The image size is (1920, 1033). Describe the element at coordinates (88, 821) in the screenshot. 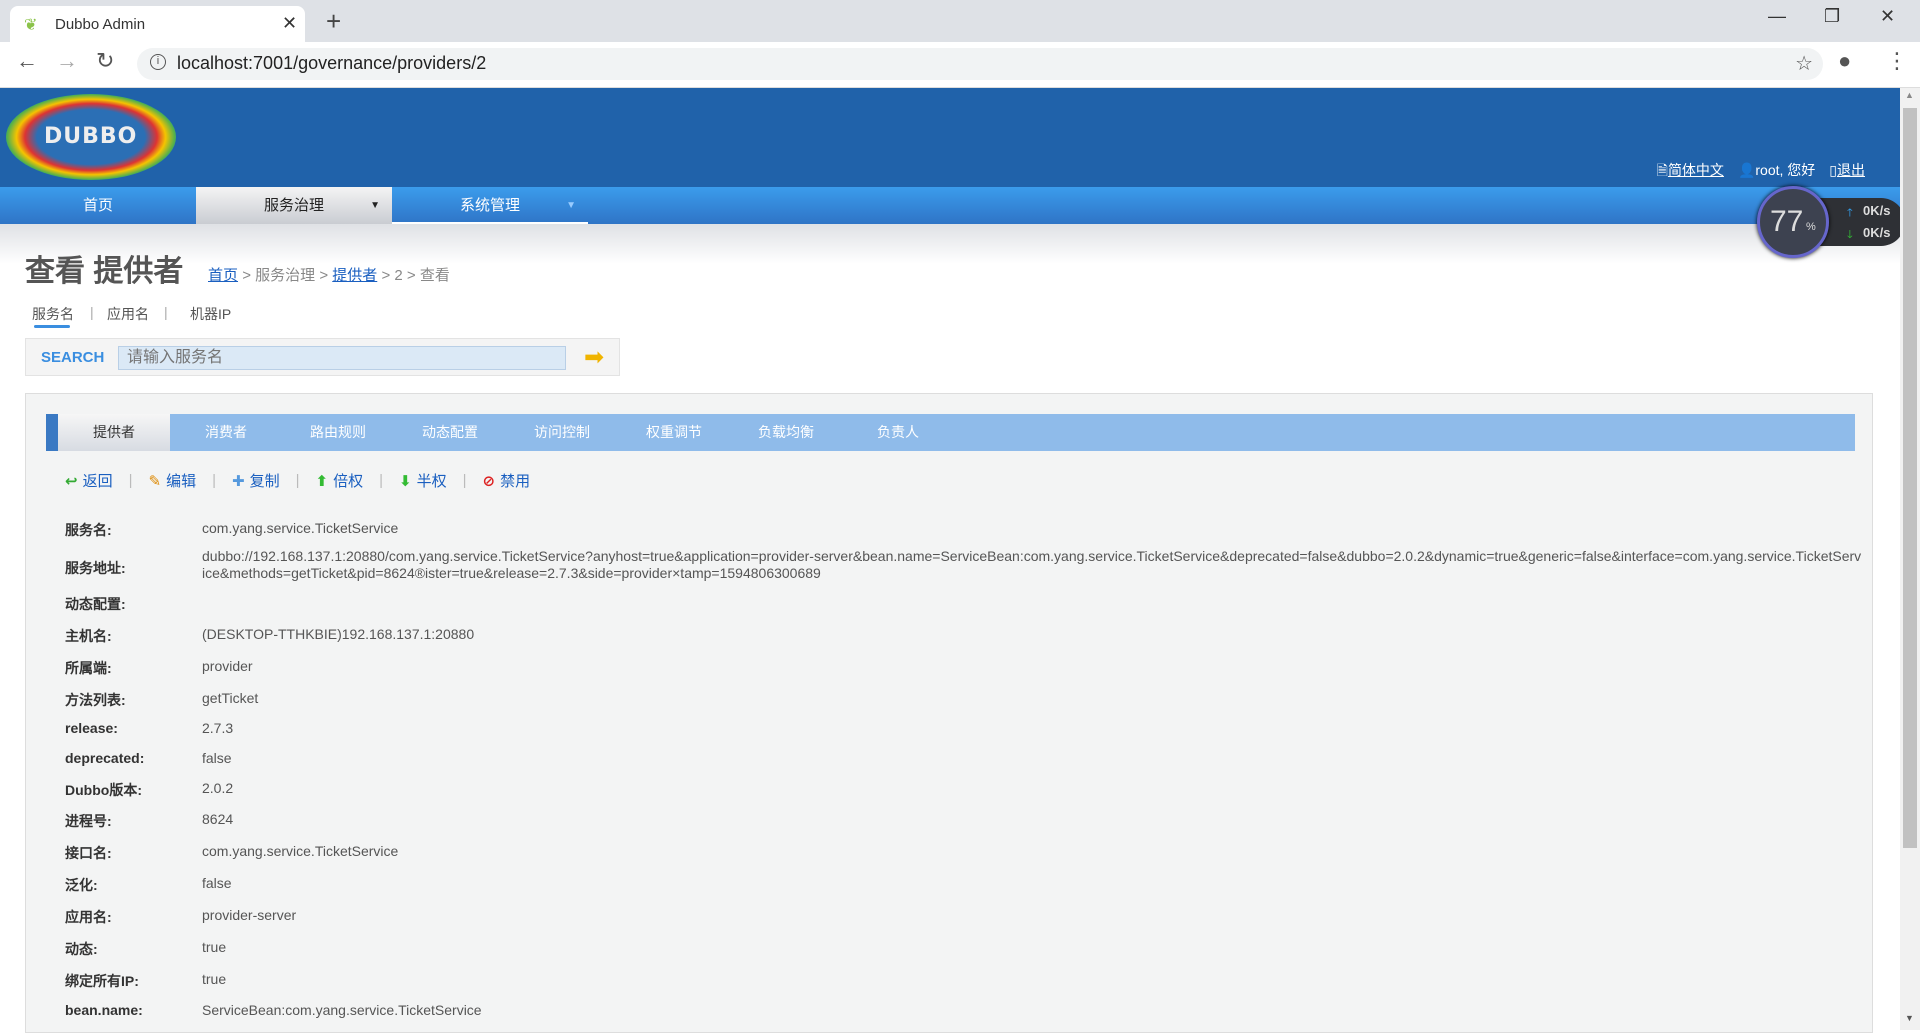

I see `detail-label: 进程号:` at that location.